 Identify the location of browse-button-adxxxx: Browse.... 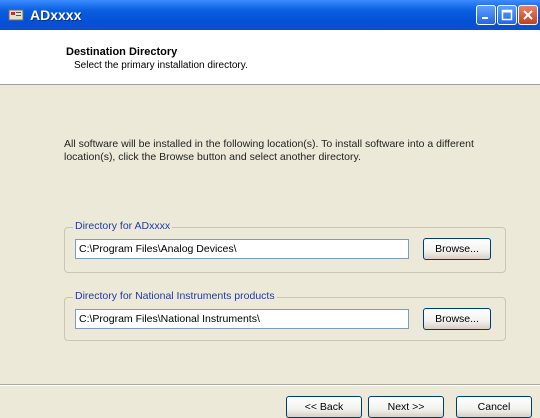
(457, 249).